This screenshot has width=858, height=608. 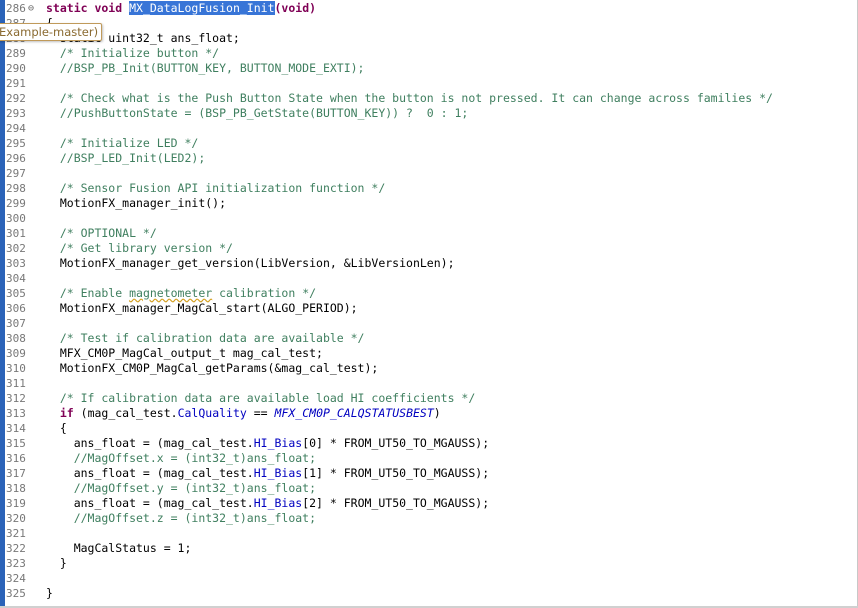 I want to click on code-line: 318 //MagOffset.y = (int32_t)ans_float;, so click(x=428, y=488).